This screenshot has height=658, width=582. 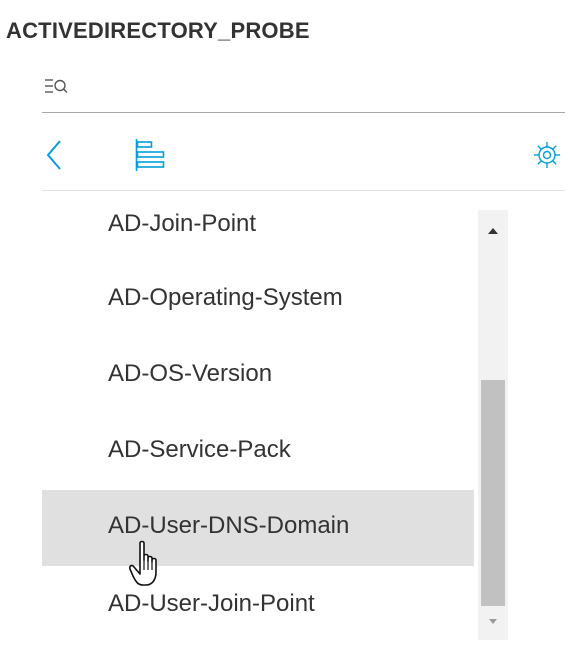 What do you see at coordinates (493, 227) in the screenshot?
I see `scroll-up-button` at bounding box center [493, 227].